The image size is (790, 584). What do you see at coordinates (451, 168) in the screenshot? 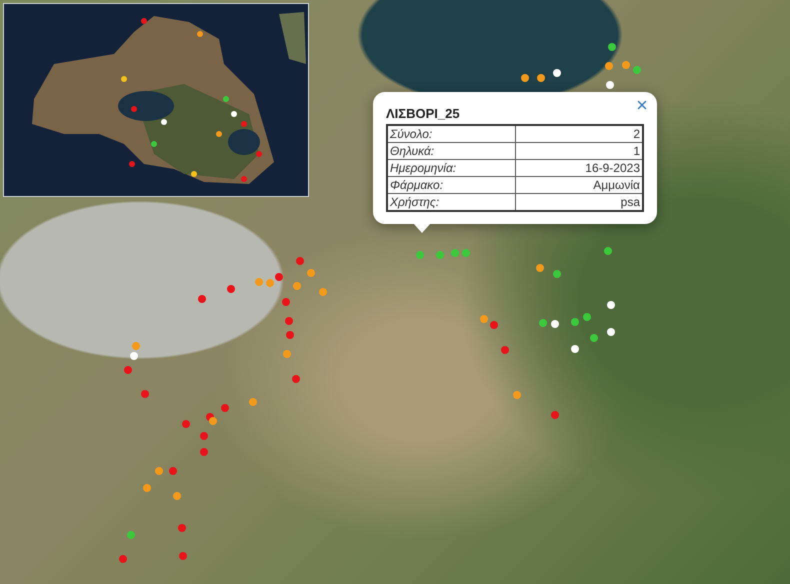
I see `table-cell: Ημερομηνία:` at bounding box center [451, 168].